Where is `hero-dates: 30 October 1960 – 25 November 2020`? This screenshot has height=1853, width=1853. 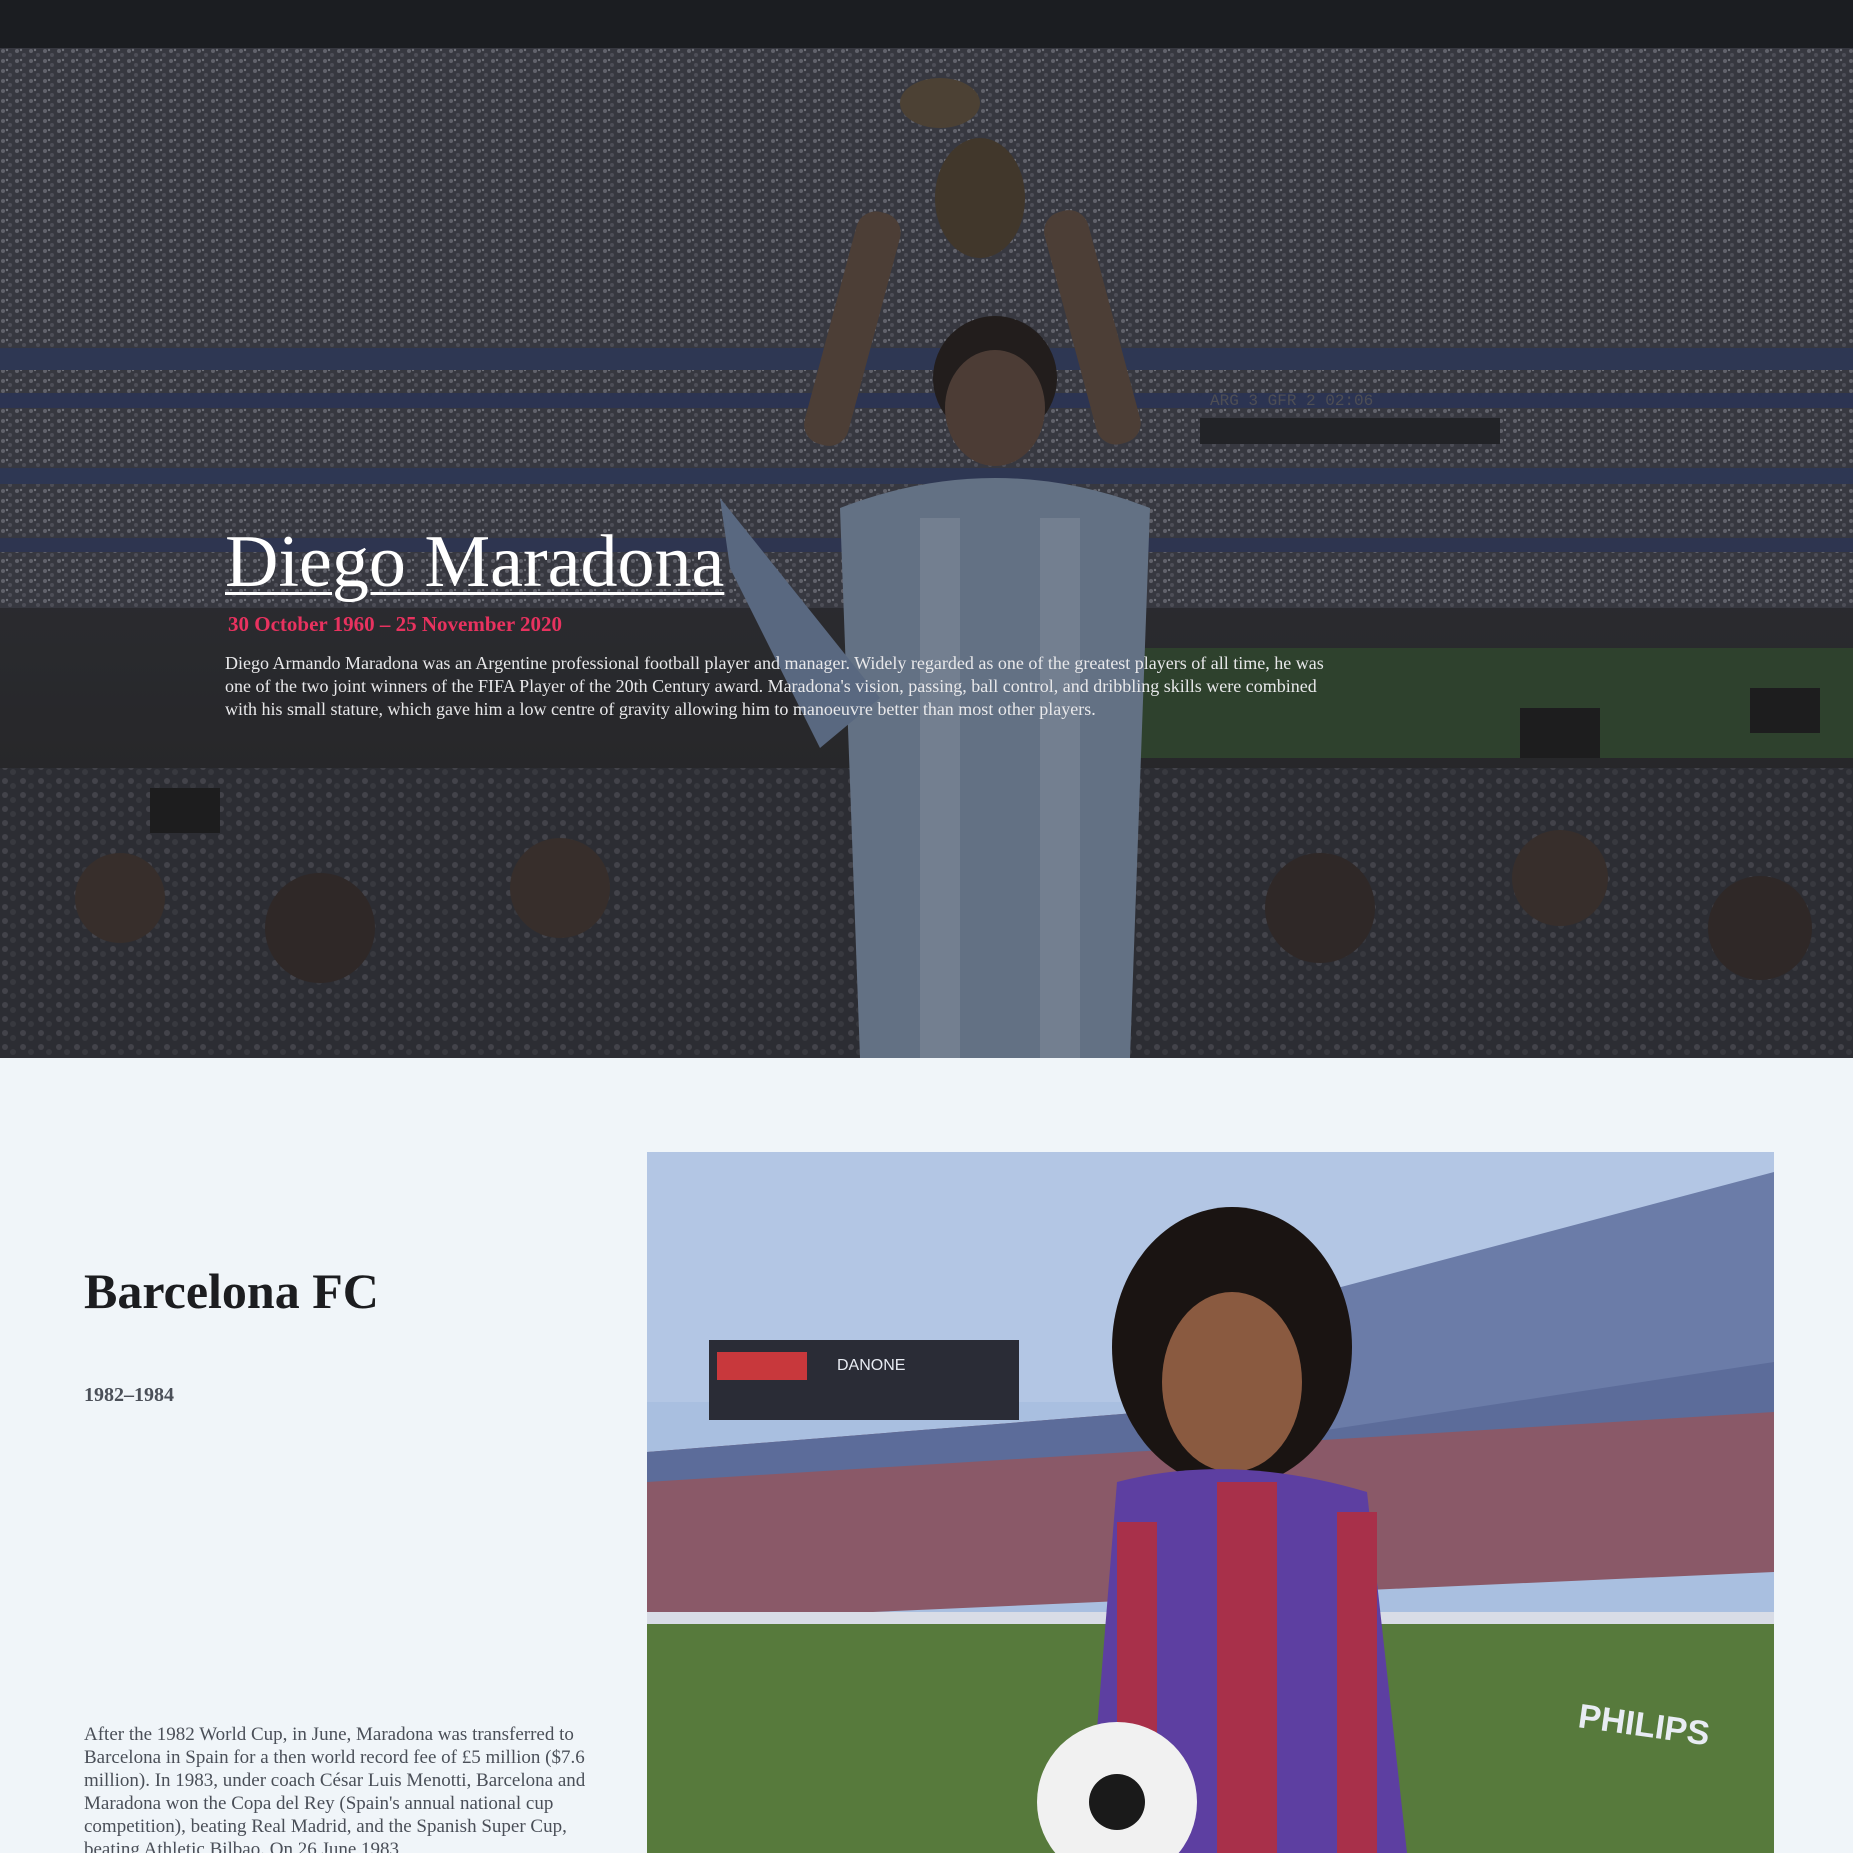
hero-dates: 30 October 1960 – 25 November 2020 is located at coordinates (395, 624).